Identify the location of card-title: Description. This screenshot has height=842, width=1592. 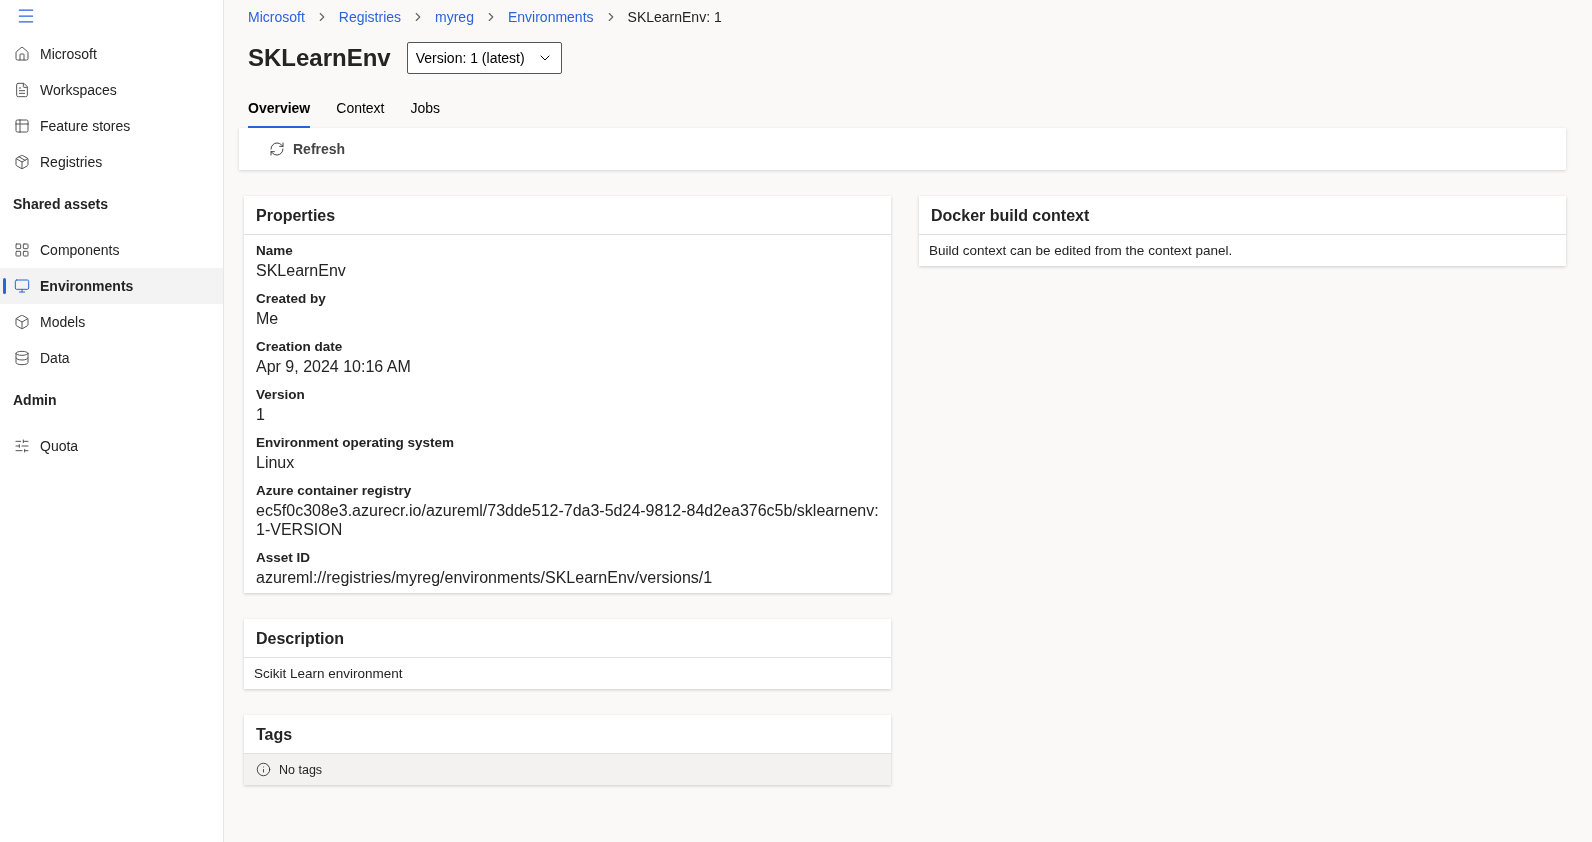
(567, 638).